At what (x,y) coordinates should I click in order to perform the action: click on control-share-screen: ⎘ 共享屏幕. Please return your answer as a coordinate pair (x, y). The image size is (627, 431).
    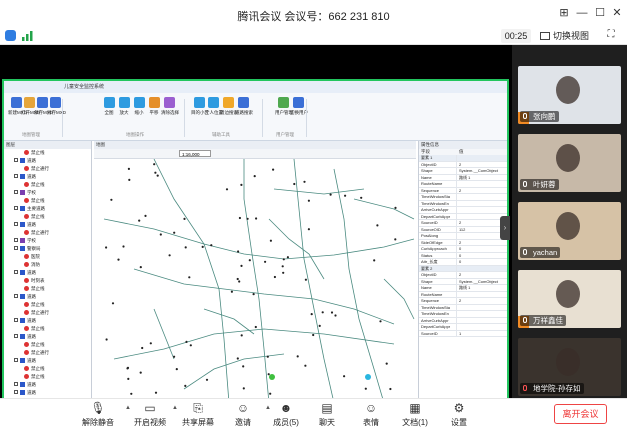
    Looking at the image, I should click on (198, 415).